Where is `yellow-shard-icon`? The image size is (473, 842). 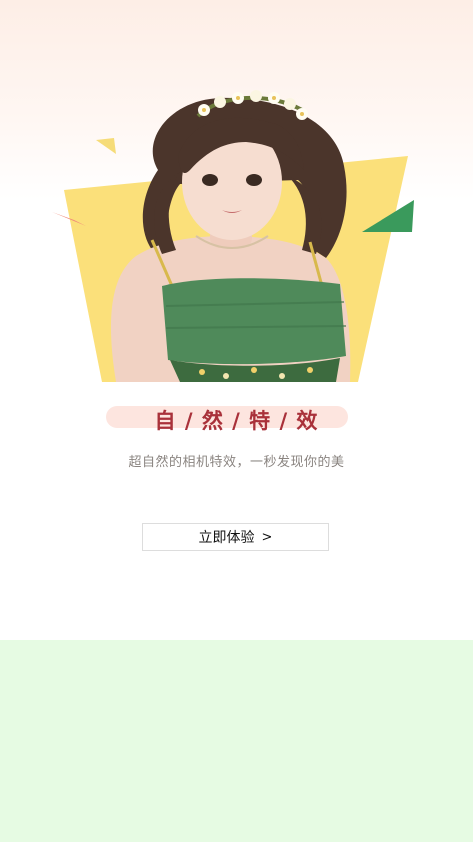 yellow-shard-icon is located at coordinates (106, 146).